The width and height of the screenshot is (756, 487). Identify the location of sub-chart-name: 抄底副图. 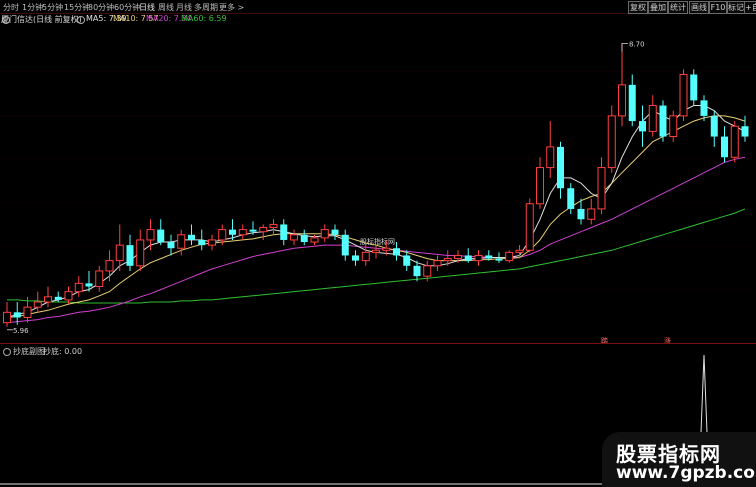
(29, 351).